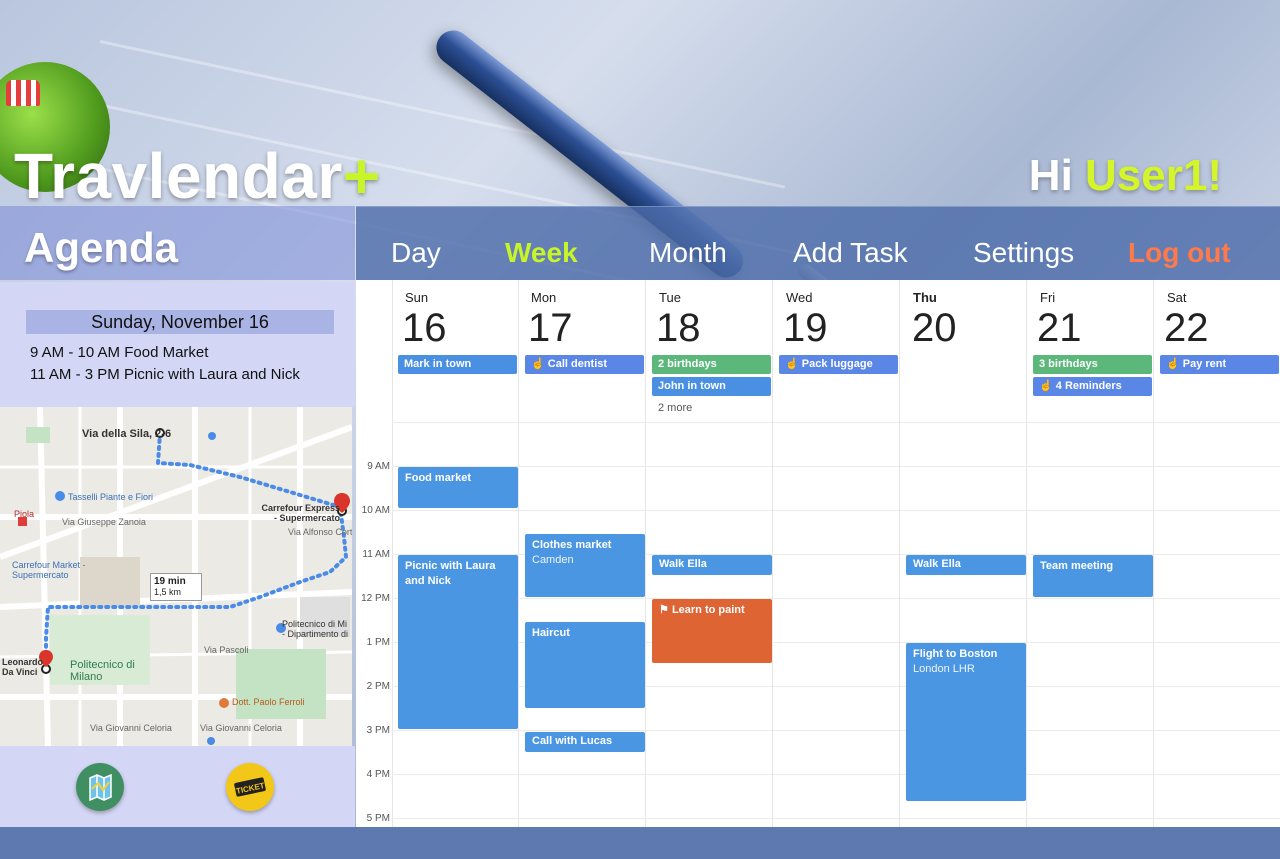  I want to click on time-label: 10 AM, so click(375, 510).